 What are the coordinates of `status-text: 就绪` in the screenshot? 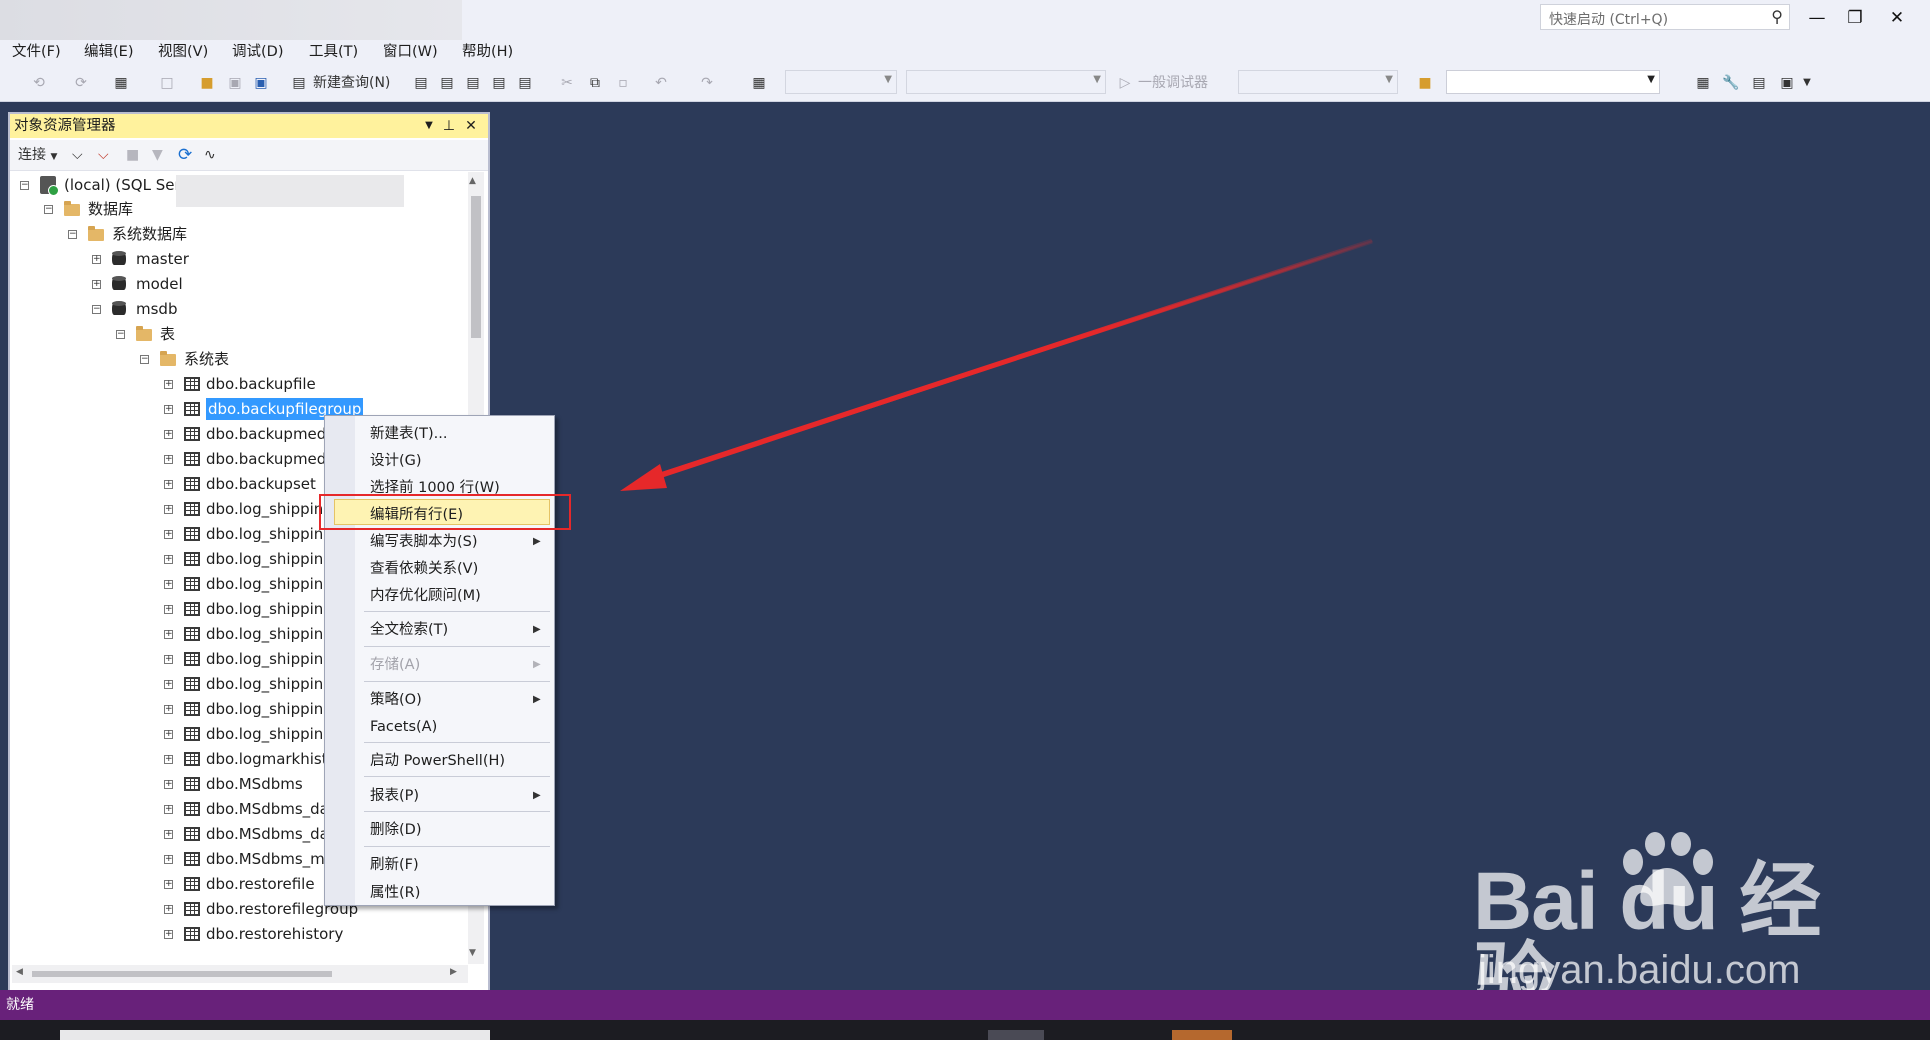 It's located at (20, 1005).